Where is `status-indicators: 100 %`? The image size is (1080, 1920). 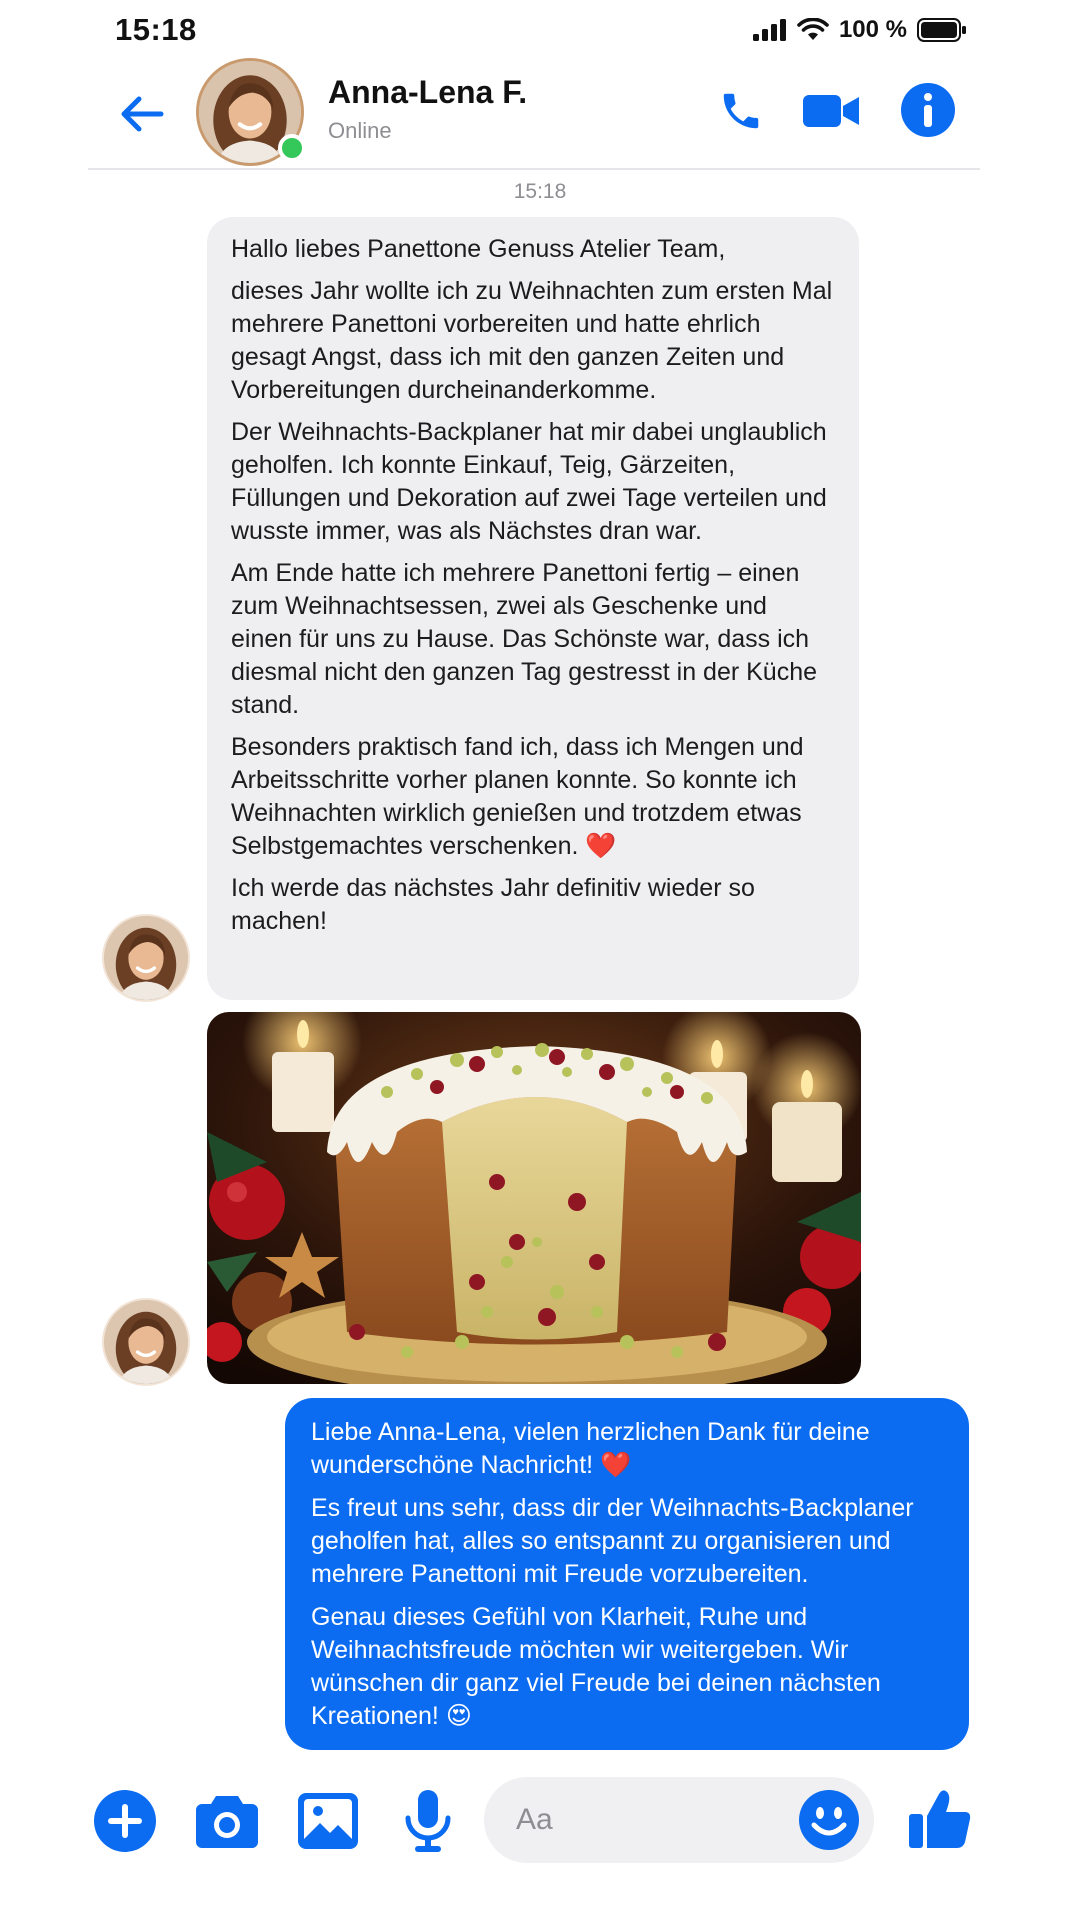
status-indicators: 100 % is located at coordinates (859, 30).